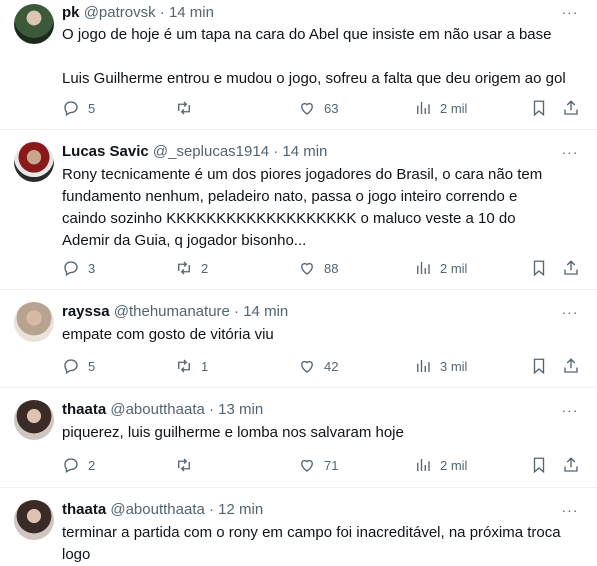  Describe the element at coordinates (318, 366) in the screenshot. I see `like-button: 42` at that location.